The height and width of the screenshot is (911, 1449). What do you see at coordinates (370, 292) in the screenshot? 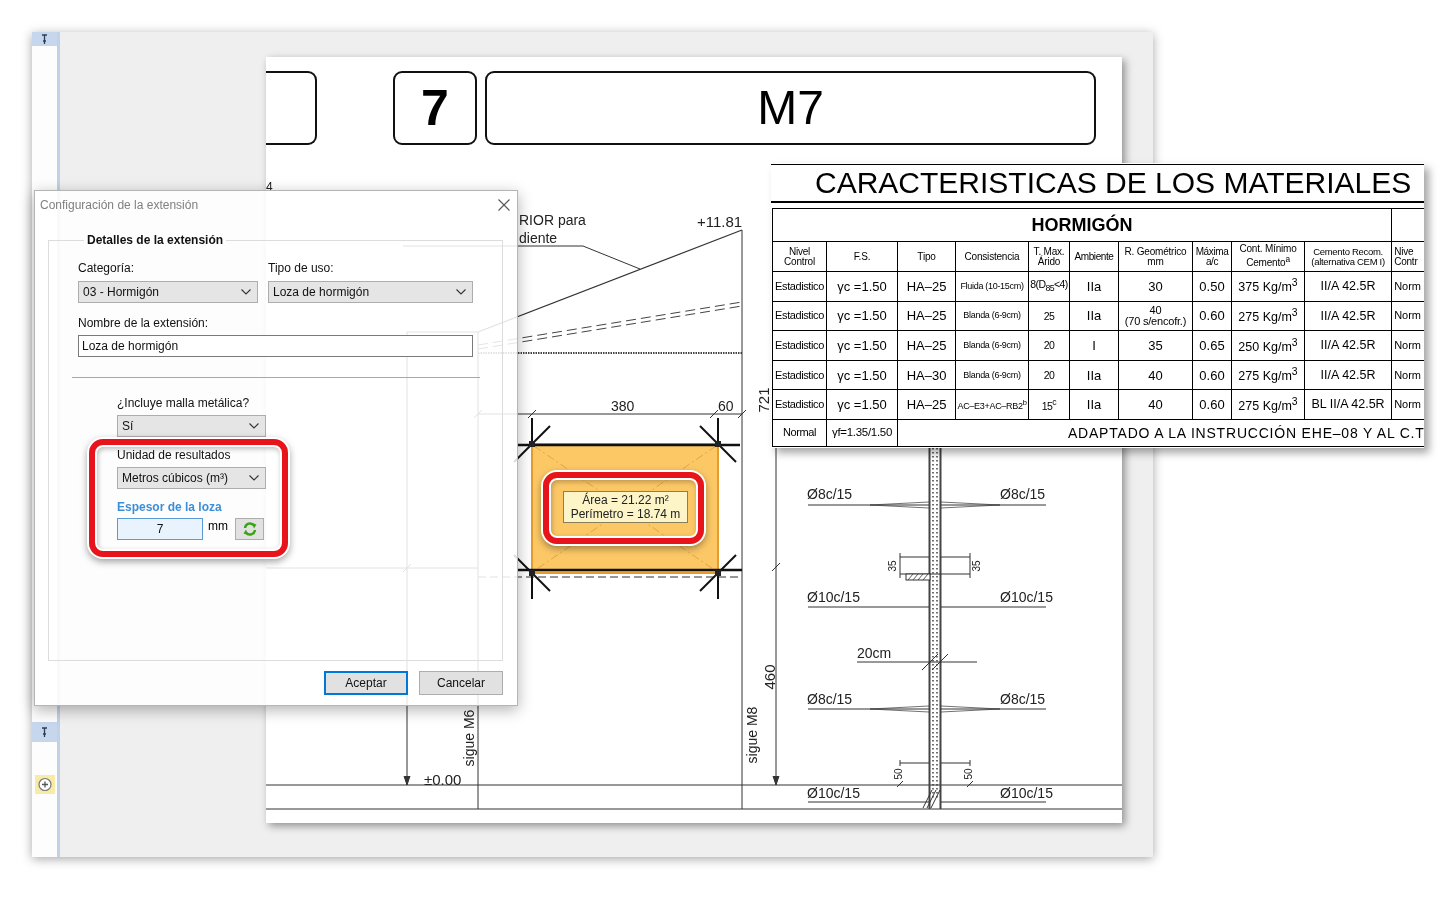
I see `usage-type-dropdown: Loza de hormigón` at bounding box center [370, 292].